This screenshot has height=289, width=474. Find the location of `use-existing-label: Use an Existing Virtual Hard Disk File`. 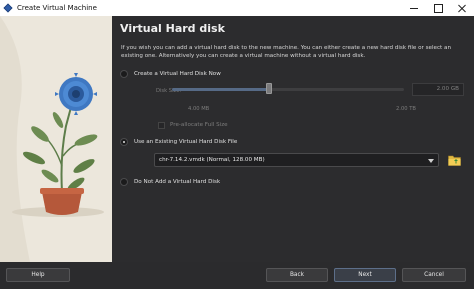

use-existing-label: Use an Existing Virtual Hard Disk File is located at coordinates (185, 142).